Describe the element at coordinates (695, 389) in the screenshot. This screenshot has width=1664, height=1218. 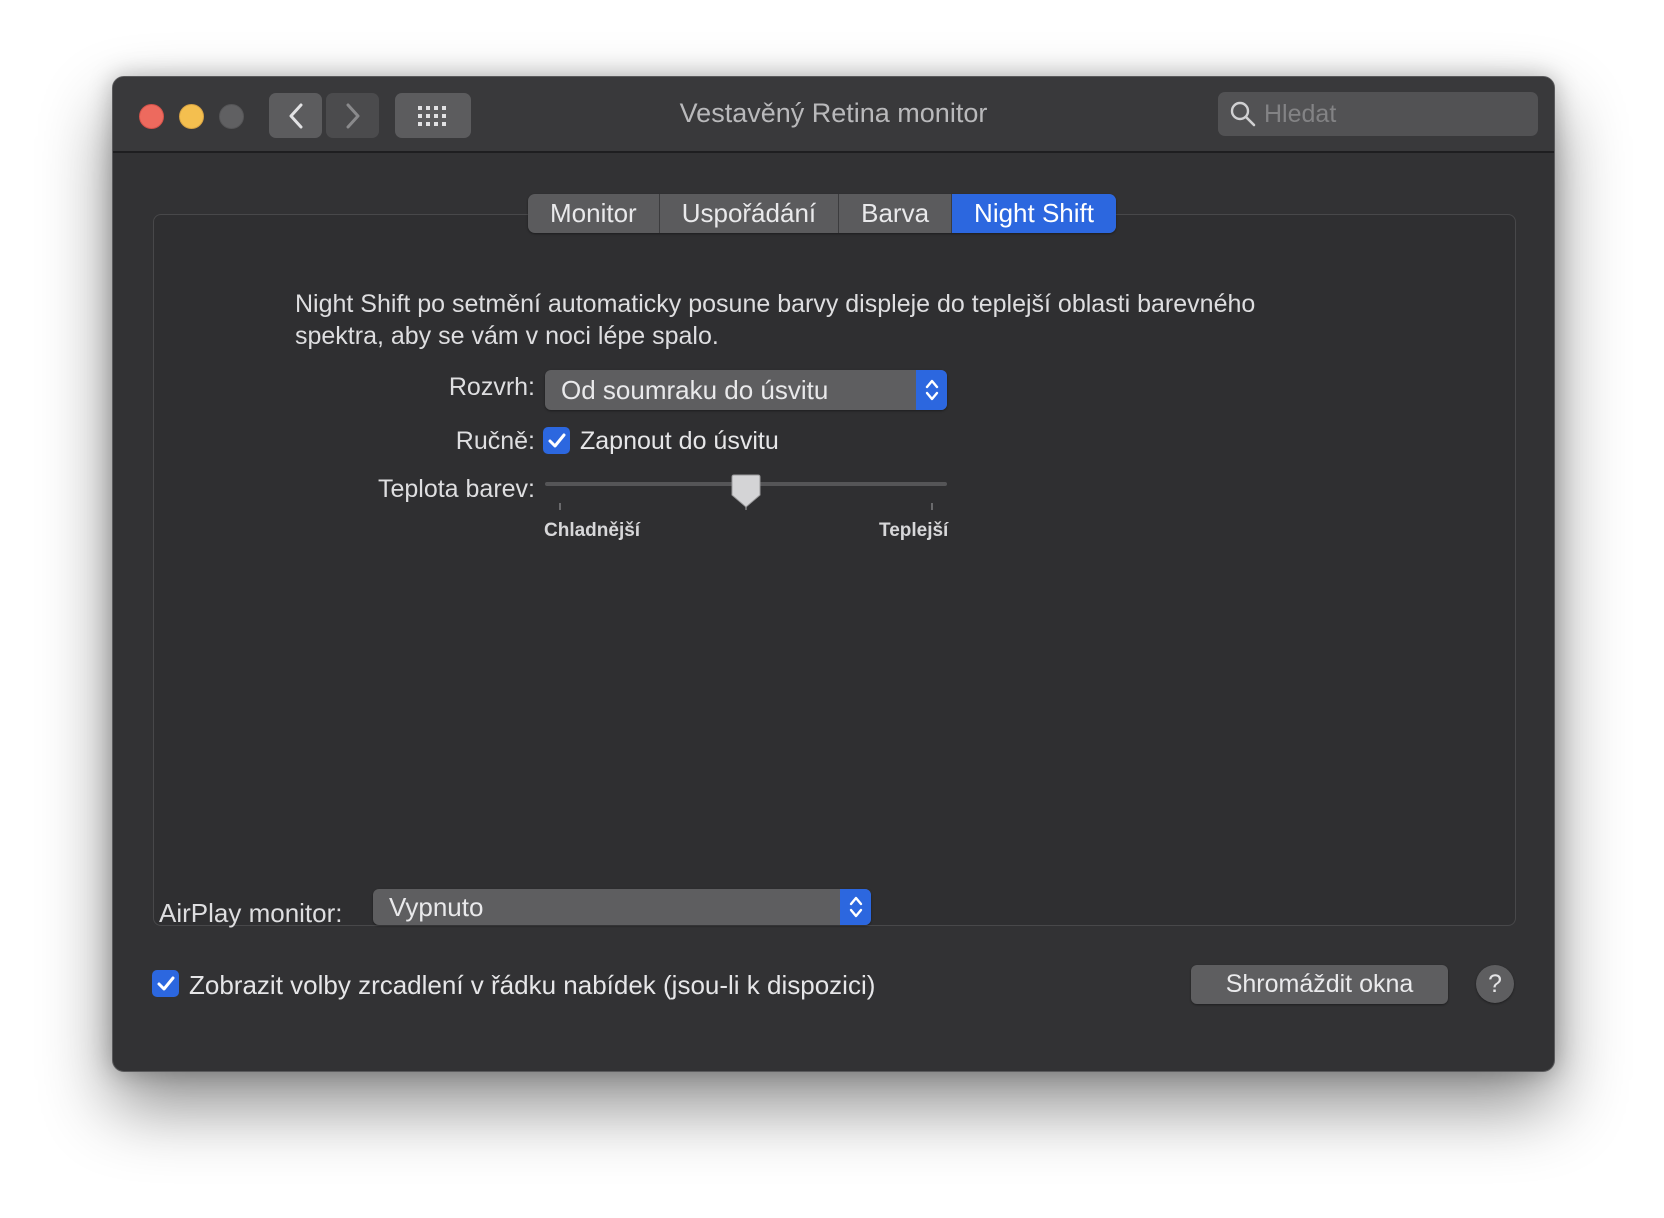
I see `schedule-value: Od soumraku do úsvitu` at that location.